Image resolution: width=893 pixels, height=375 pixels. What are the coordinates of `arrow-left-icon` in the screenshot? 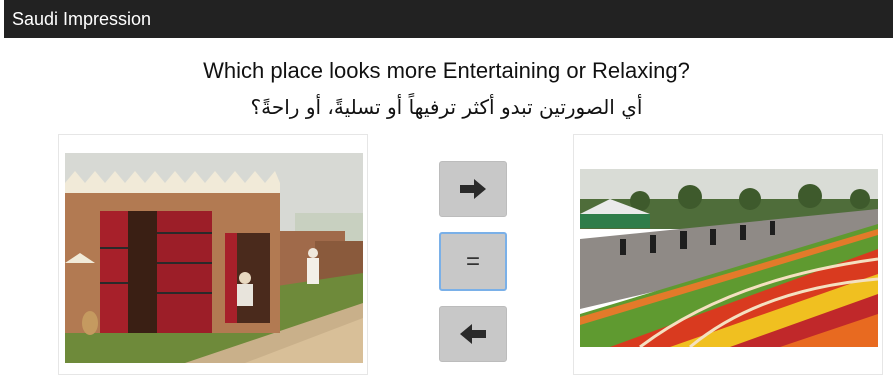 It's located at (473, 334).